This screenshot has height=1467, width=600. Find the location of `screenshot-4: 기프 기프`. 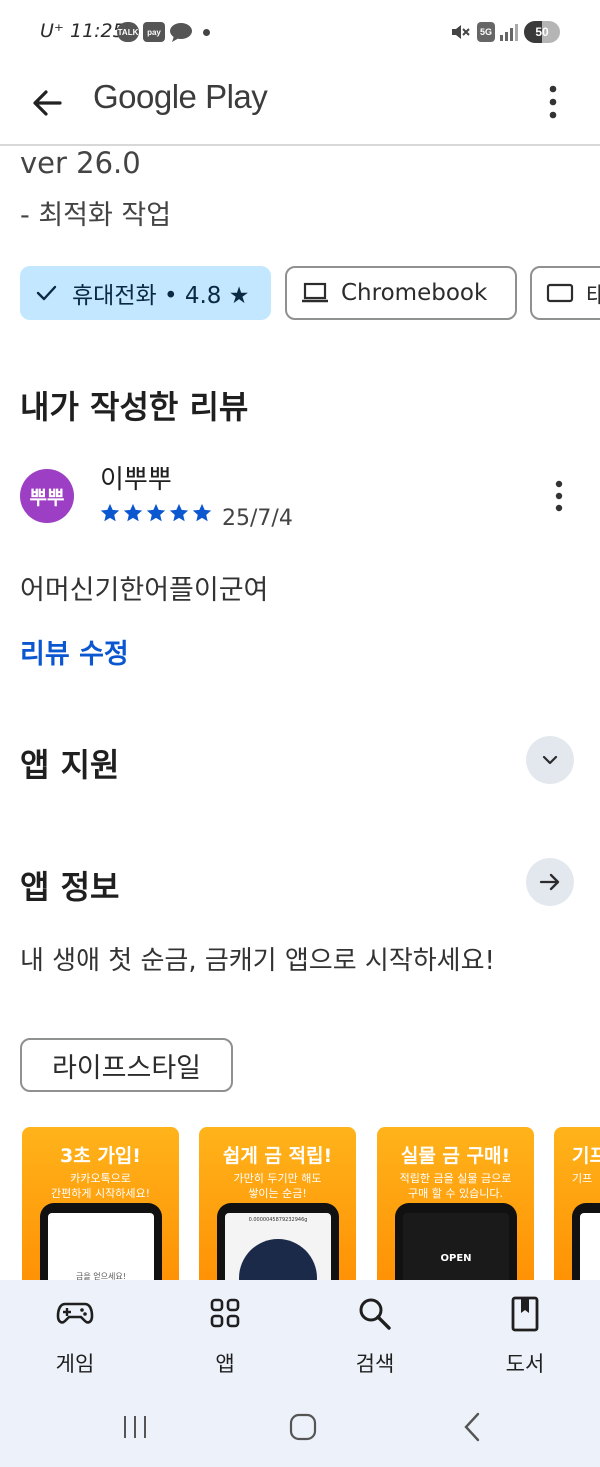

screenshot-4: 기프 기프 is located at coordinates (577, 1204).